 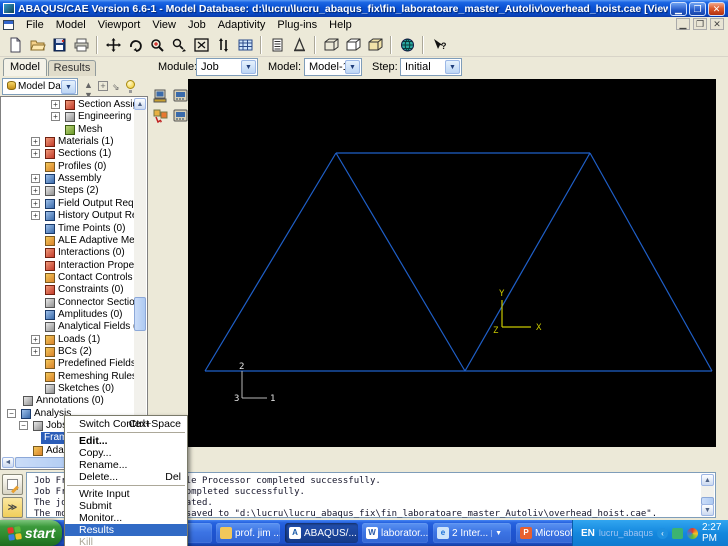 I want to click on context-menu-results: Results, so click(x=126, y=530).